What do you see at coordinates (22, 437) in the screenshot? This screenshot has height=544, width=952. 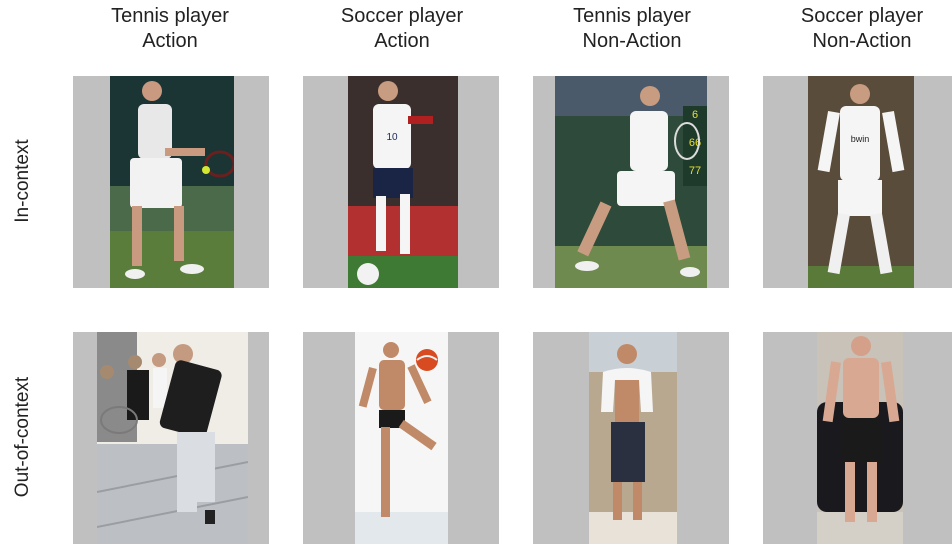 I see `row-label-out-of-context: Out-of-context` at bounding box center [22, 437].